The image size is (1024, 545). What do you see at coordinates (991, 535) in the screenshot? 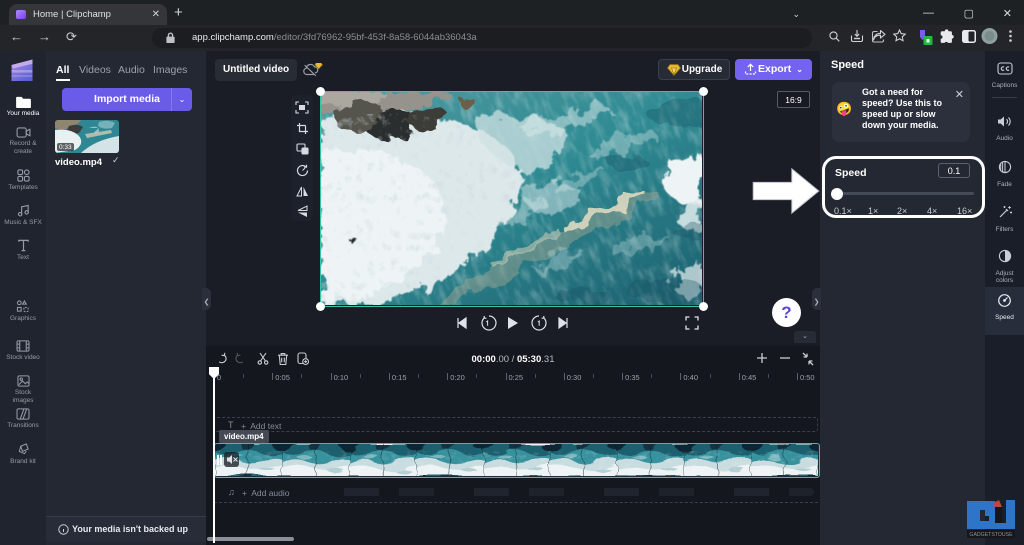
I see `svg-text: GADGETSTOUSE` at bounding box center [991, 535].